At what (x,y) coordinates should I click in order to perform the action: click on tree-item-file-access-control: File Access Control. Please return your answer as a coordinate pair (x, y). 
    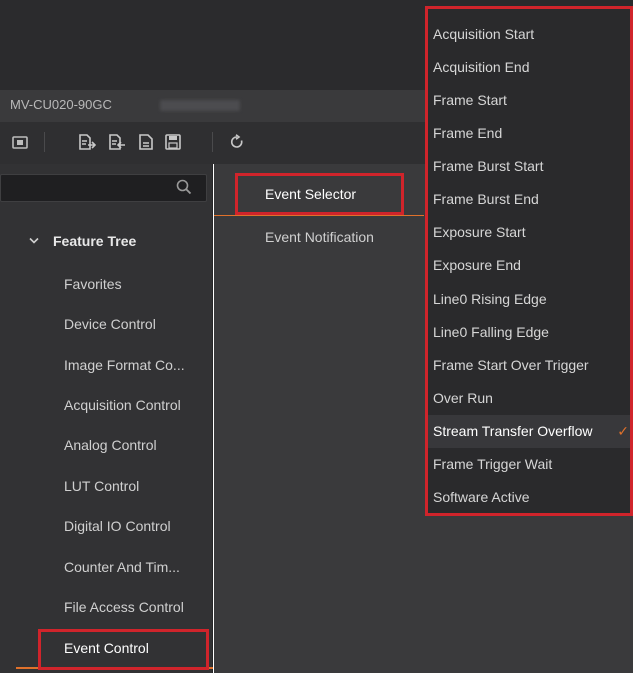
    Looking at the image, I should click on (124, 607).